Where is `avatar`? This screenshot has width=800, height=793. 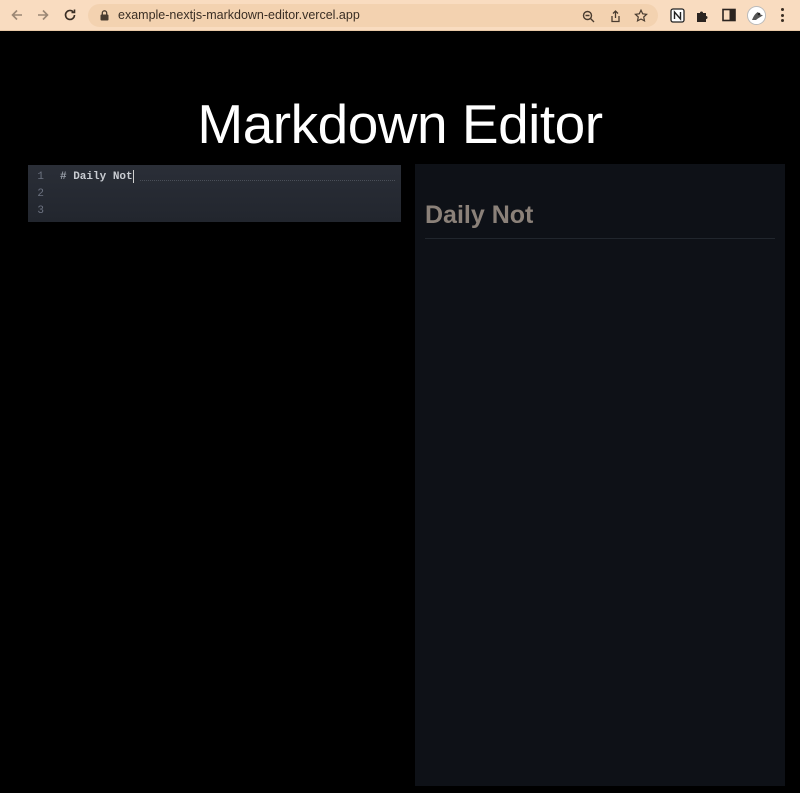 avatar is located at coordinates (756, 15).